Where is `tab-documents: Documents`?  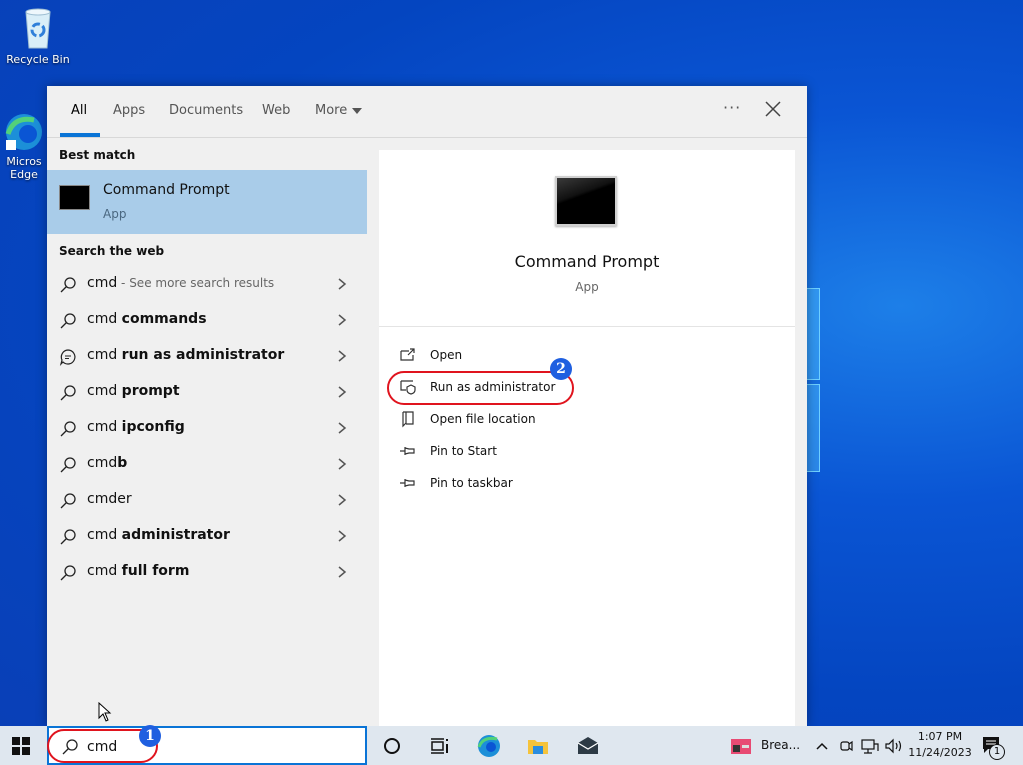
tab-documents: Documents is located at coordinates (206, 110).